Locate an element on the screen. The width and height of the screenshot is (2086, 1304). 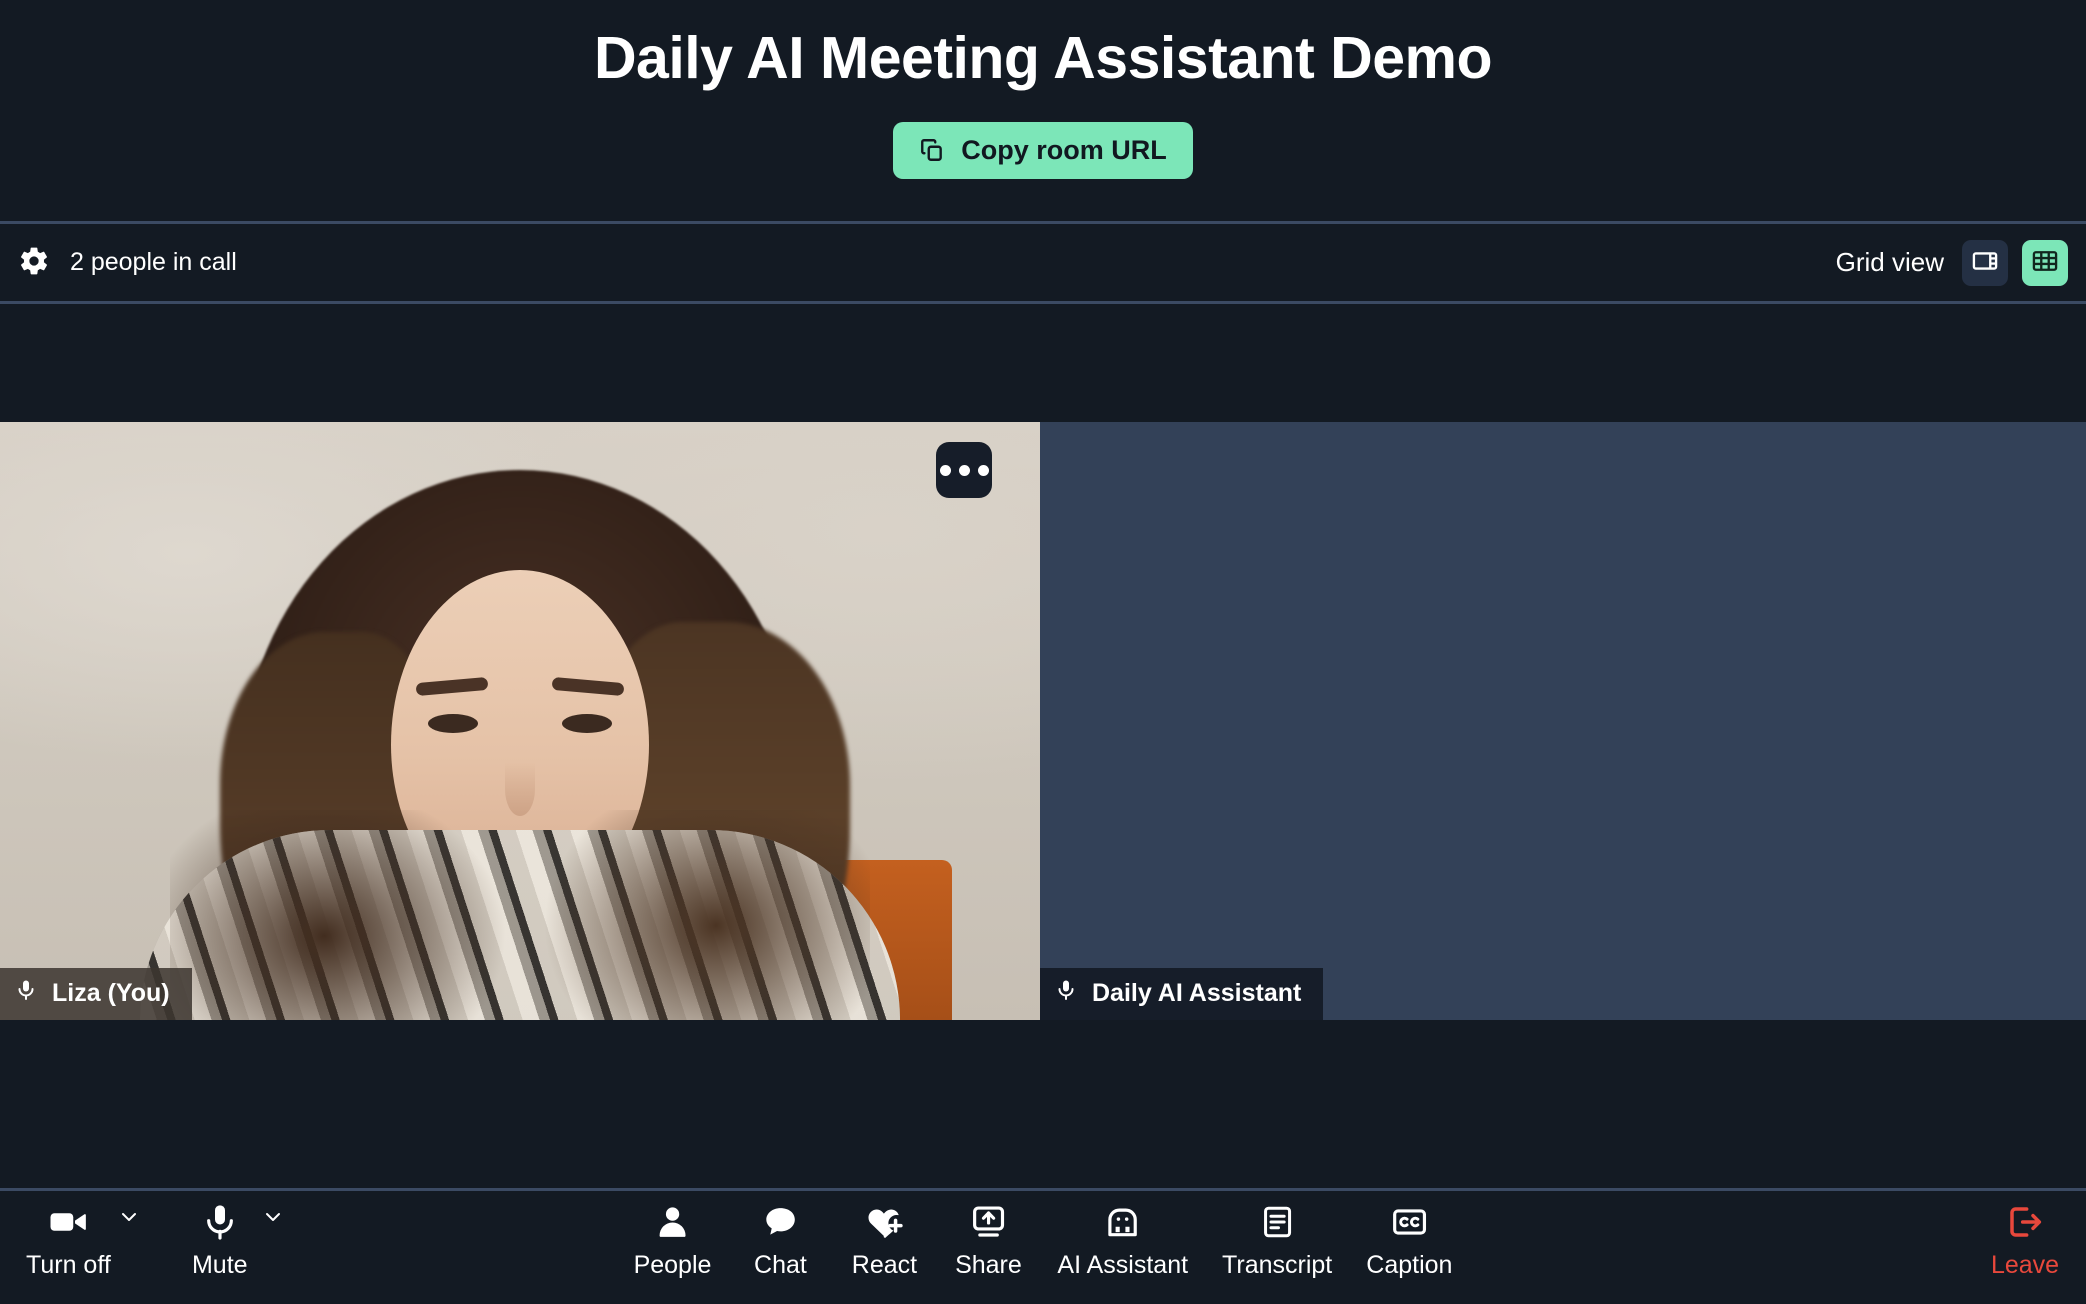
participant-name-assistant: Daily AI Assistant is located at coordinates (1197, 993).